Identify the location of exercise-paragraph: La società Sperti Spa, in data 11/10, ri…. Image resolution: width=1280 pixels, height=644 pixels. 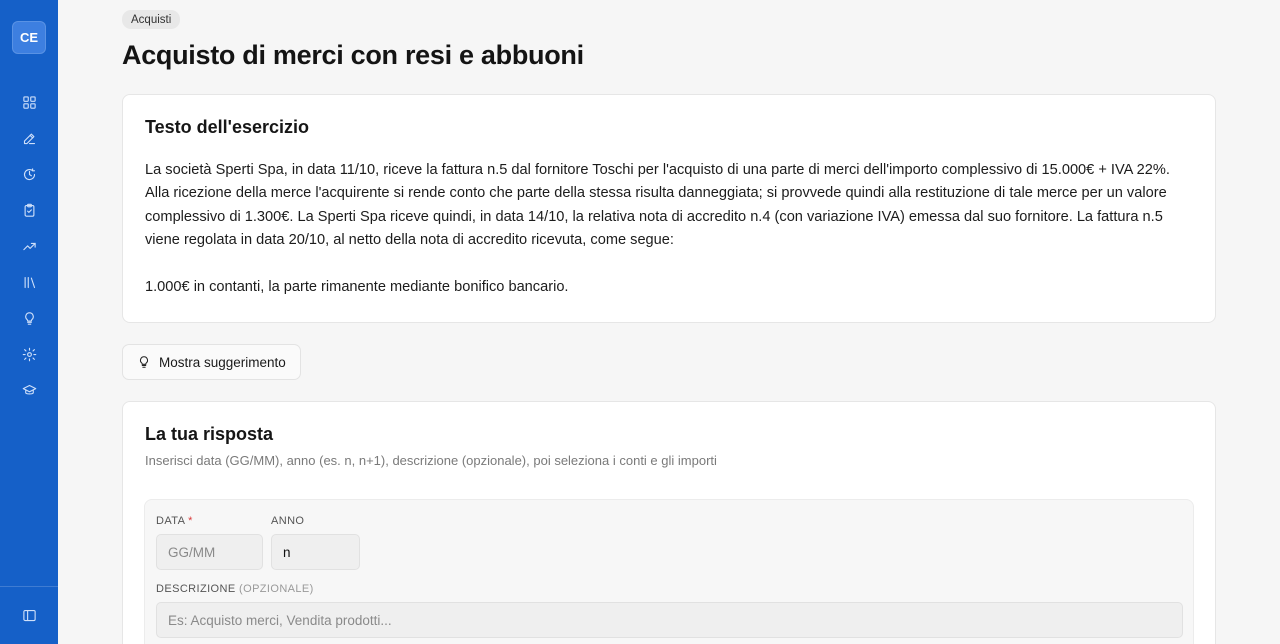
(657, 205).